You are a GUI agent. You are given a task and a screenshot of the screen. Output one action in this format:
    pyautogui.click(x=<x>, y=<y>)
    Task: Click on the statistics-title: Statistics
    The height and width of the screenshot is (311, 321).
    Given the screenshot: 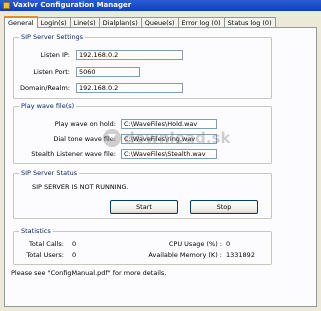 What is the action you would take?
    pyautogui.click(x=36, y=231)
    